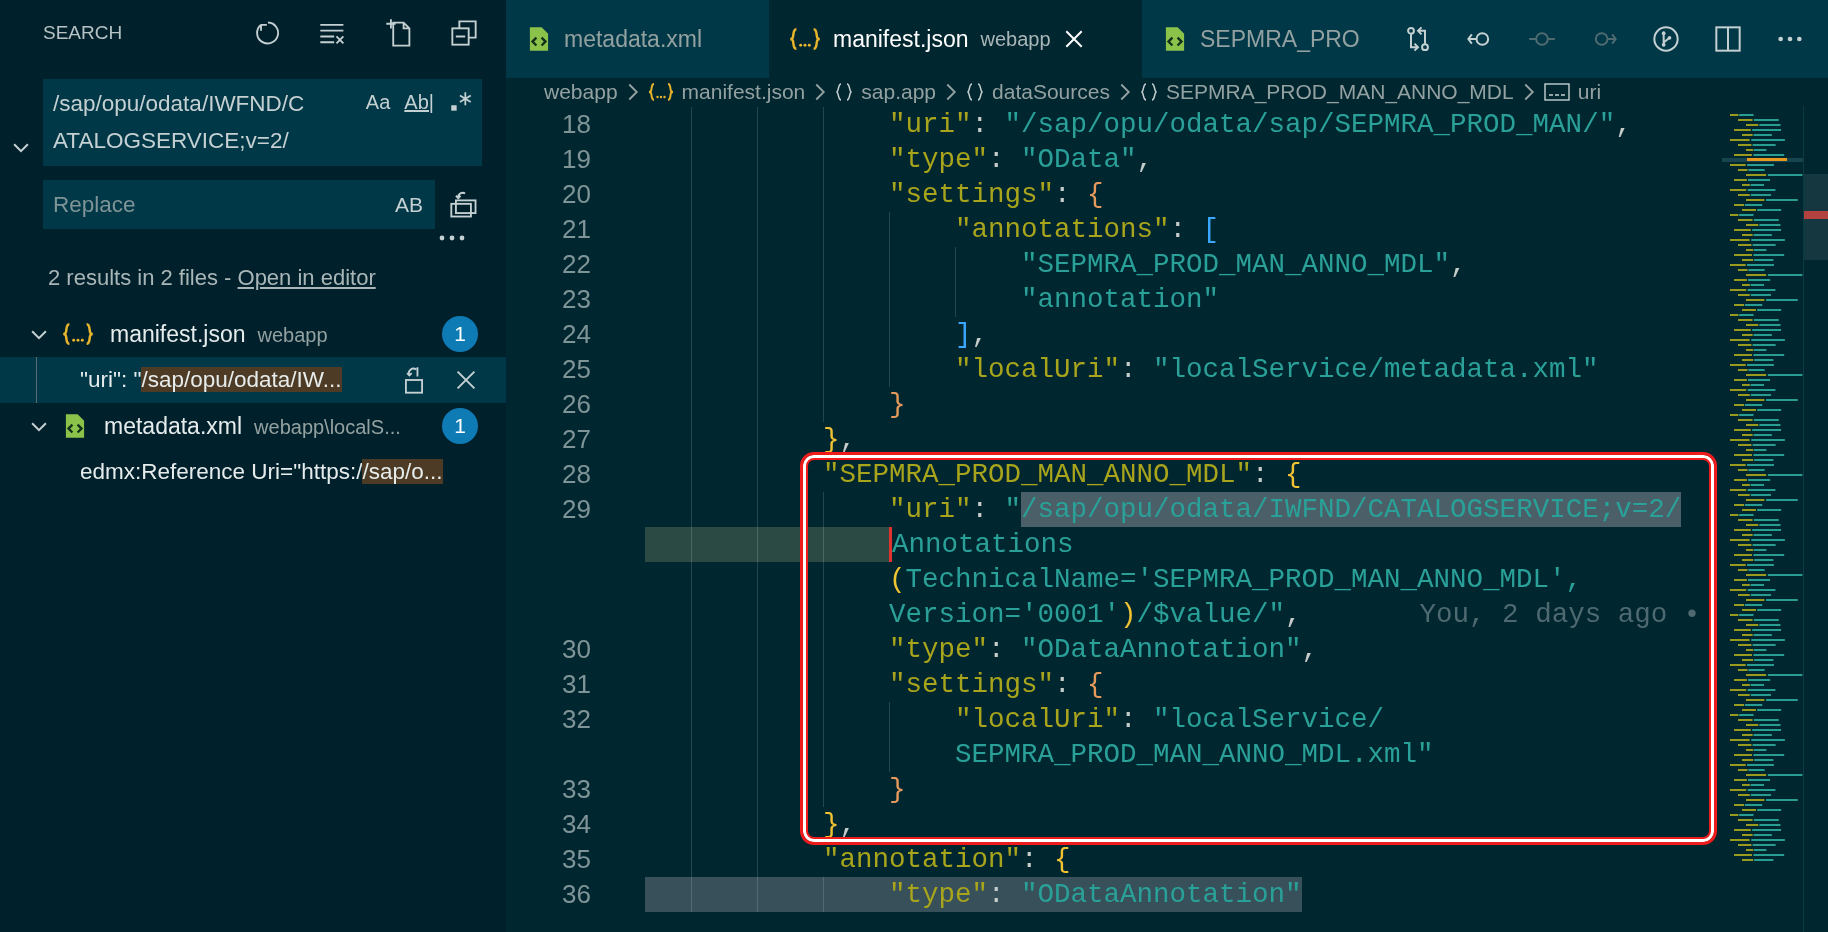 Image resolution: width=1828 pixels, height=932 pixels. What do you see at coordinates (633, 39) in the screenshot?
I see `tab-label: metadata.xml` at bounding box center [633, 39].